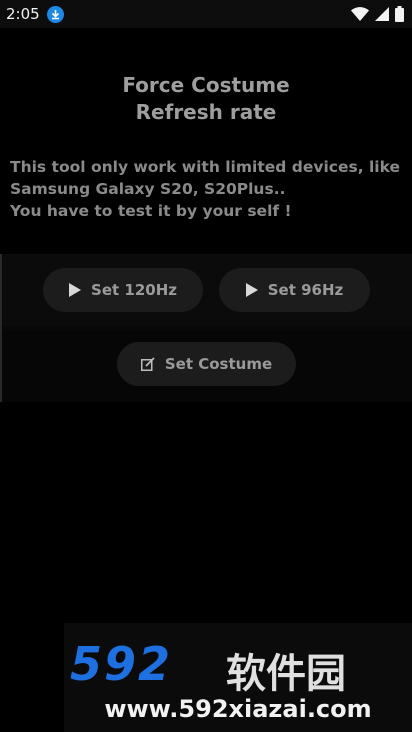 The height and width of the screenshot is (732, 412). I want to click on status-bar: 2:05, so click(206, 14).